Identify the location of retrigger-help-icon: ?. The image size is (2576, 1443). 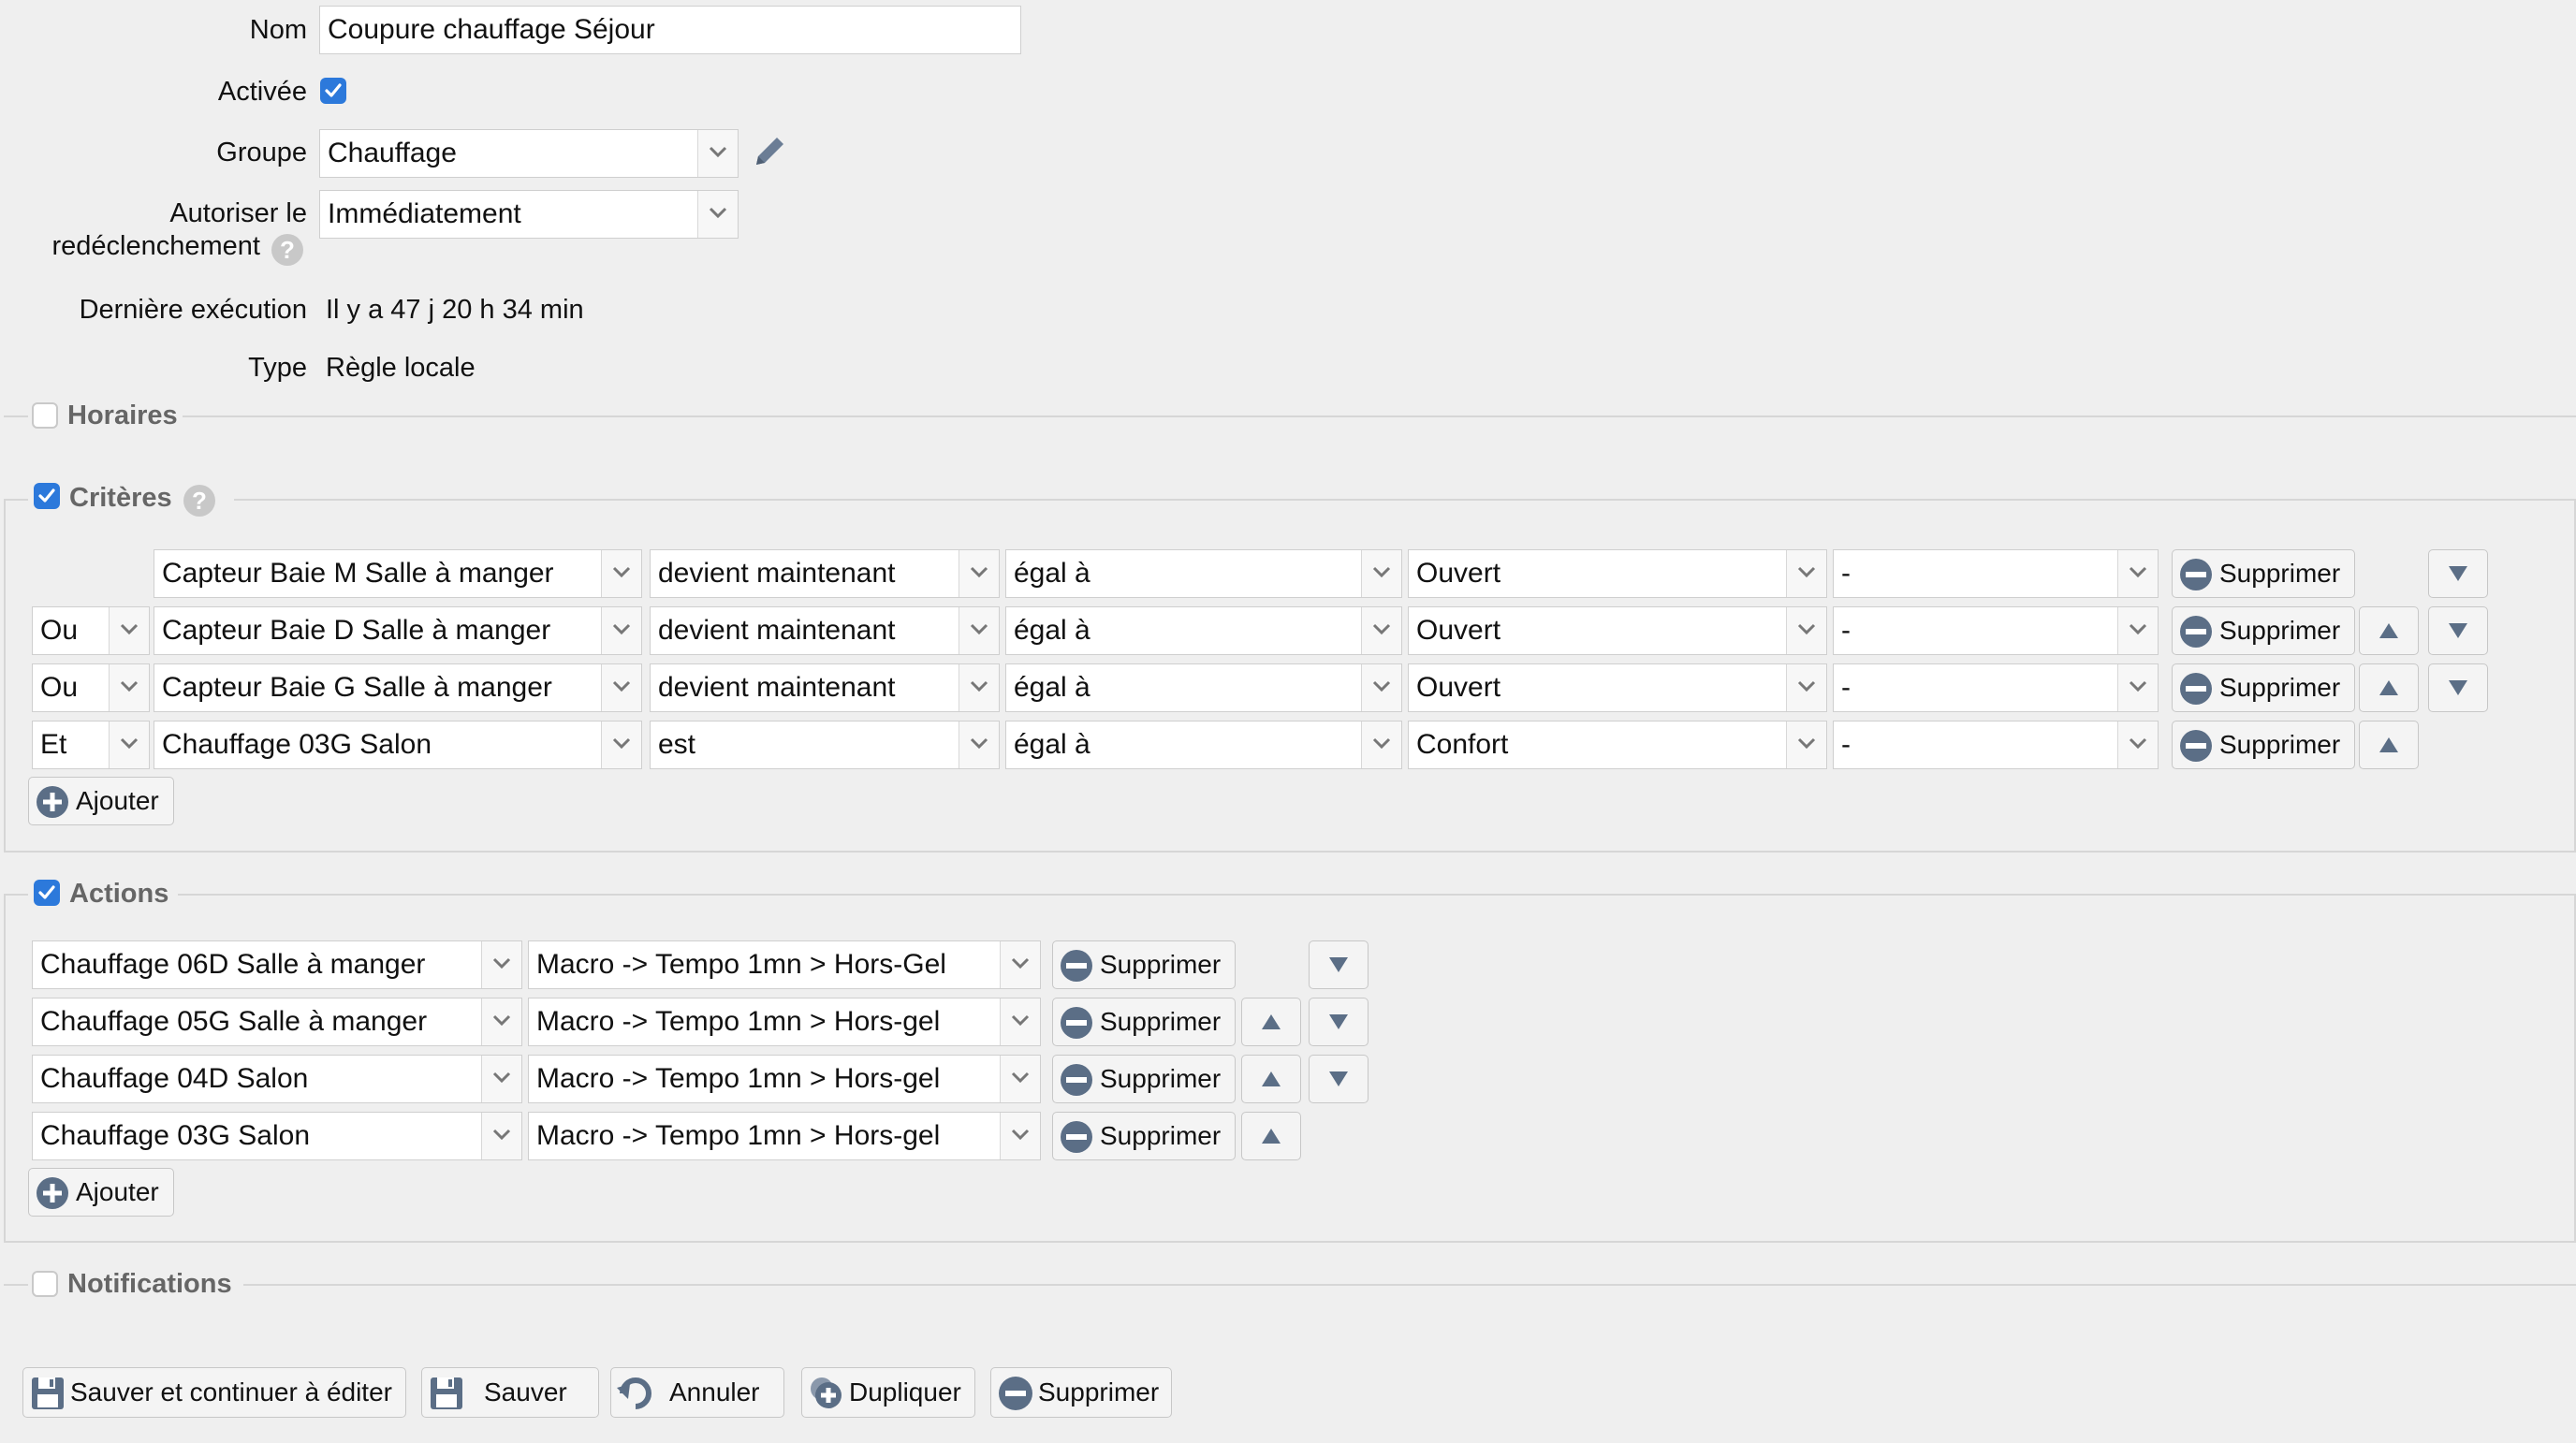
(287, 250).